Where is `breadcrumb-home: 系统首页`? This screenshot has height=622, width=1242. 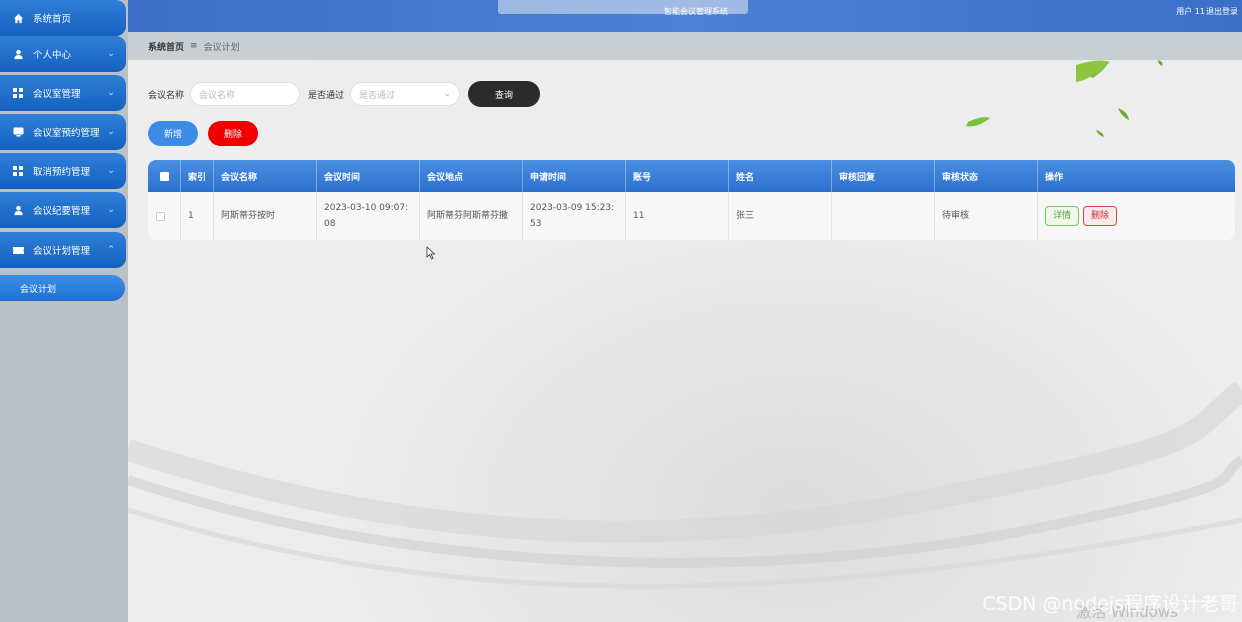 breadcrumb-home: 系统首页 is located at coordinates (166, 46).